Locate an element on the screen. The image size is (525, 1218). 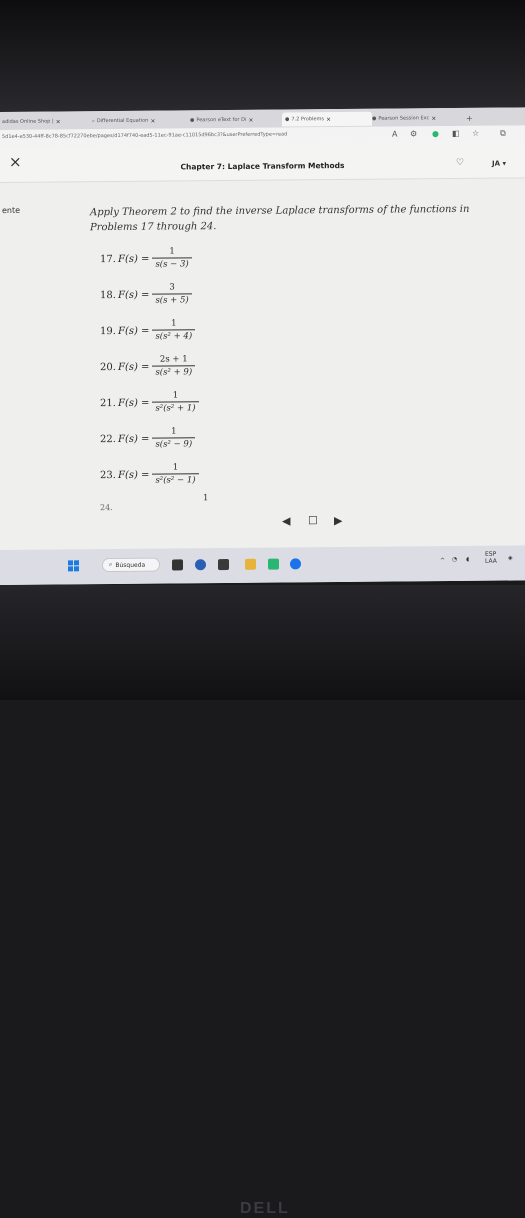
user-initials: JA is located at coordinates (496, 163).